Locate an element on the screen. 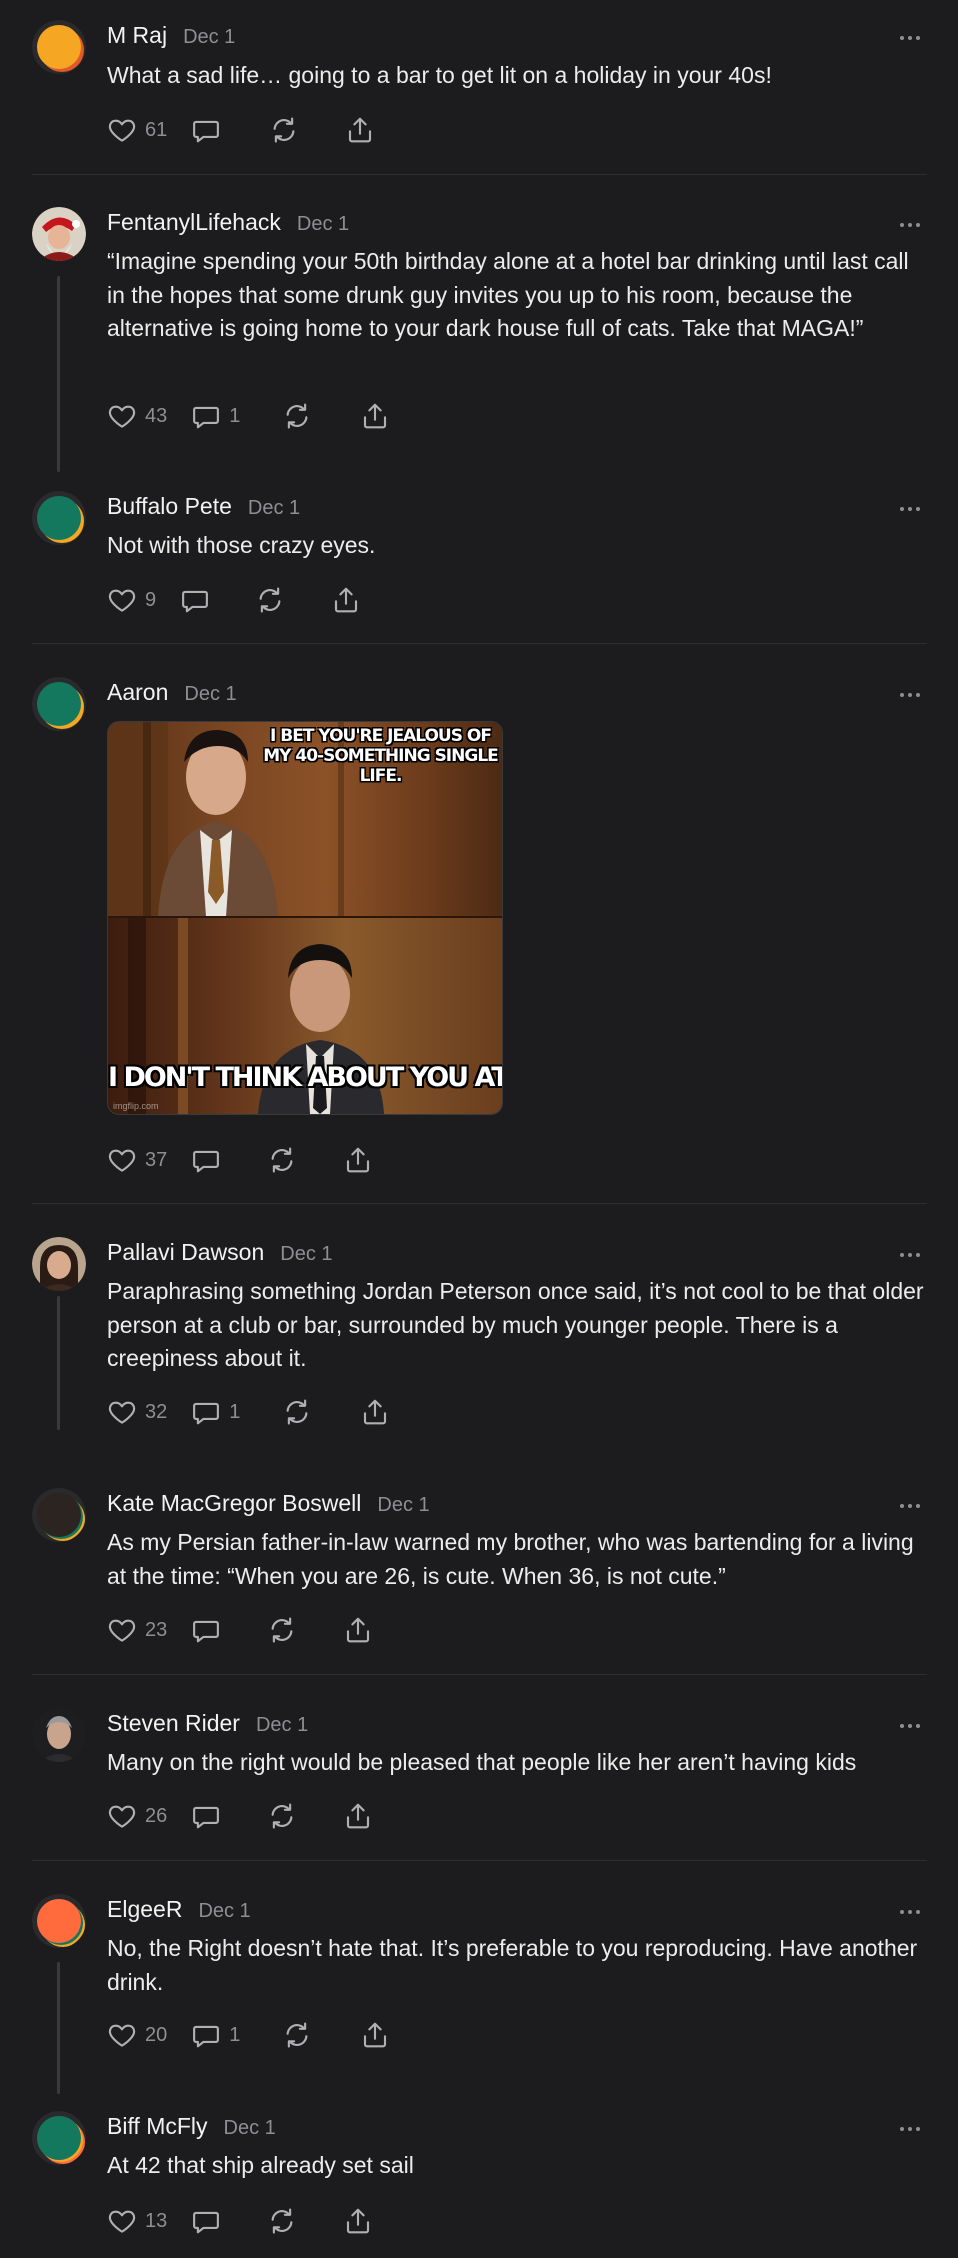 This screenshot has height=2258, width=958. author-name: Kate MacGregor Boswell is located at coordinates (234, 1503).